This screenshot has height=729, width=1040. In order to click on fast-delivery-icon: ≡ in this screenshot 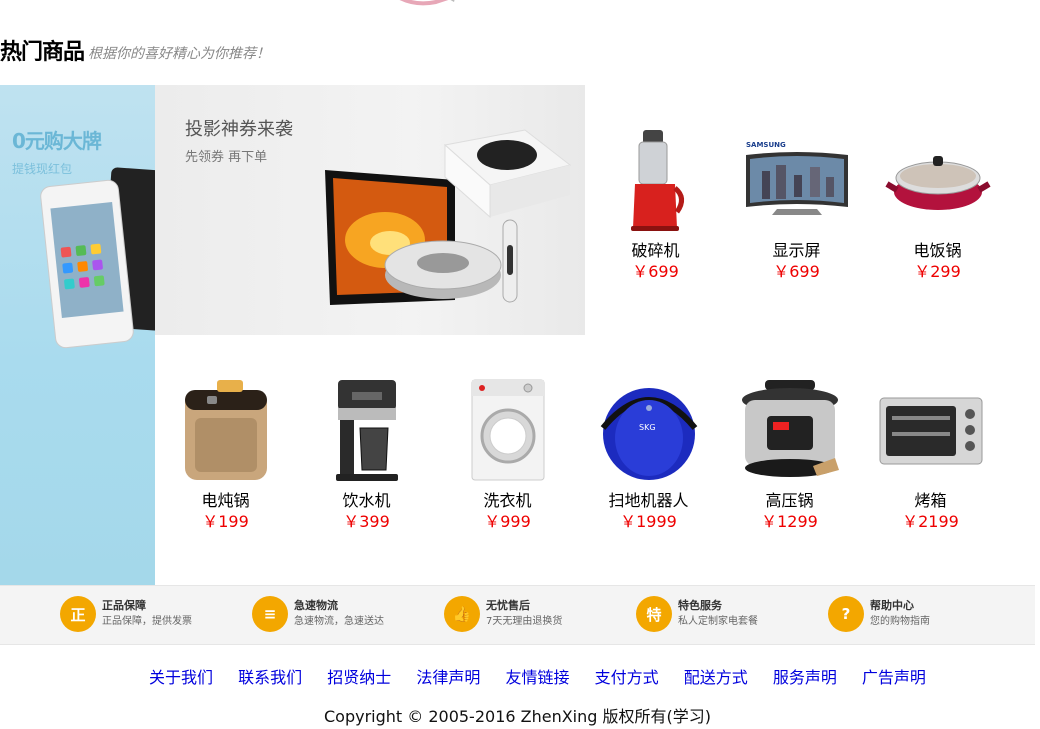, I will do `click(270, 614)`.